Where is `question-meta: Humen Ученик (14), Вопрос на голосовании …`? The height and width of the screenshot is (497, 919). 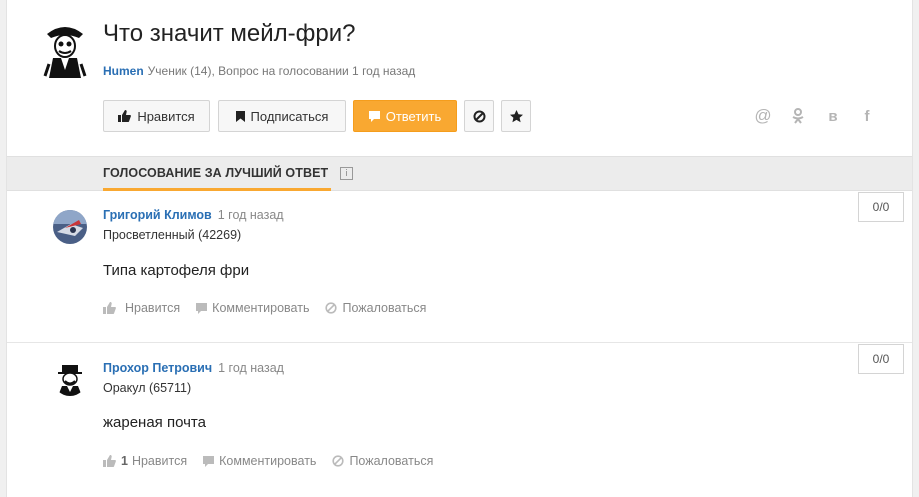 question-meta: Humen Ученик (14), Вопрос на голосовании … is located at coordinates (259, 71).